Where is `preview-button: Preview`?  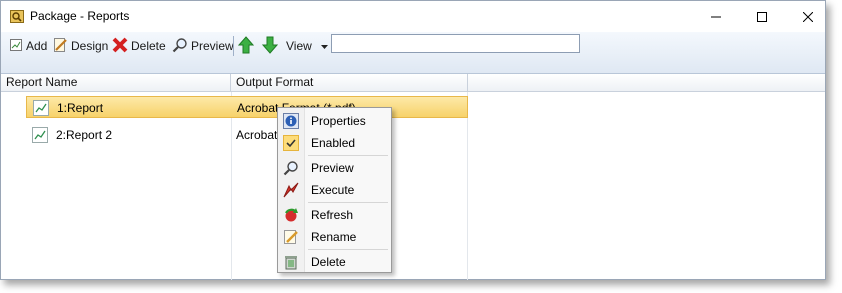 preview-button: Preview is located at coordinates (203, 46).